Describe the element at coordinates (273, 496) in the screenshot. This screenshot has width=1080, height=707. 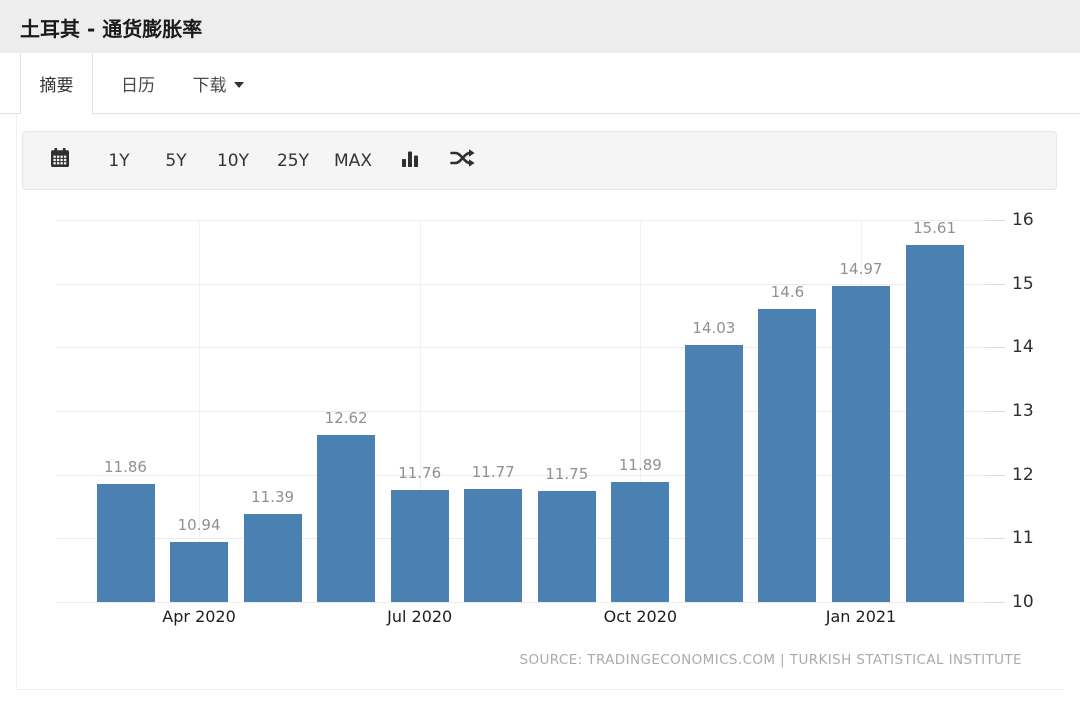
I see `bar-value-label: 11.39` at that location.